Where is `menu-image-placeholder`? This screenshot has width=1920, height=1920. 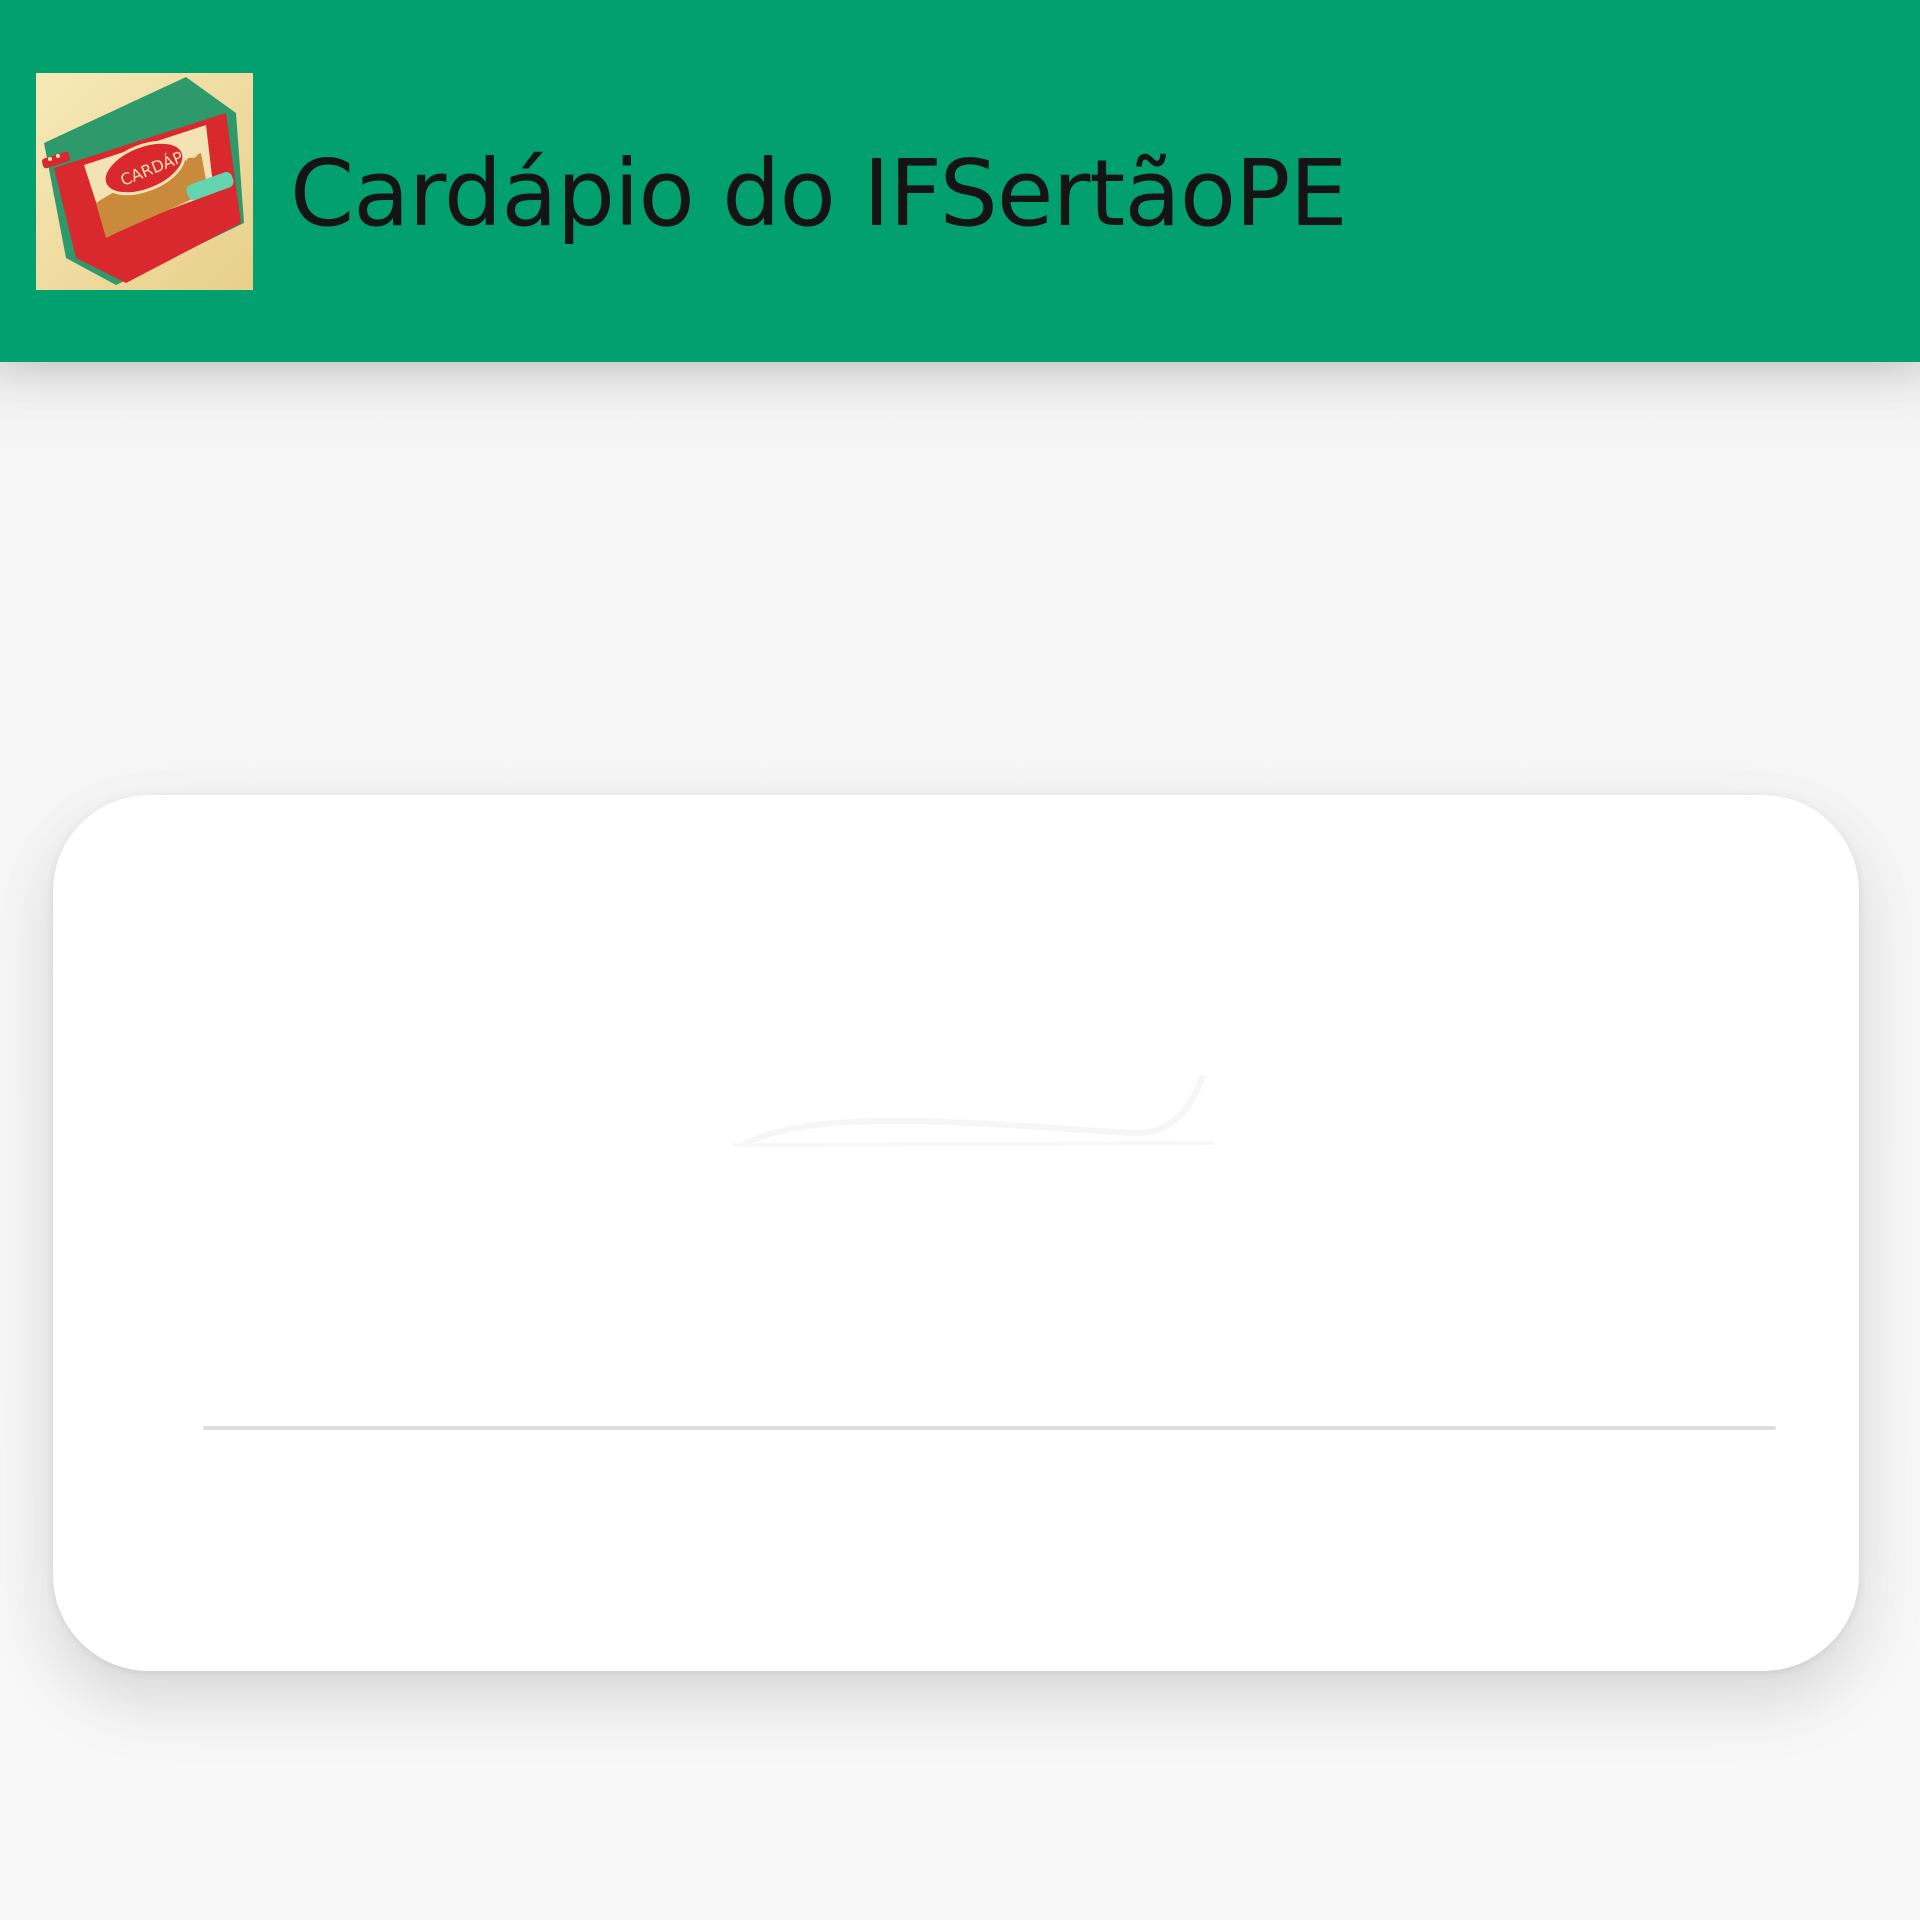 menu-image-placeholder is located at coordinates (1013, 1045).